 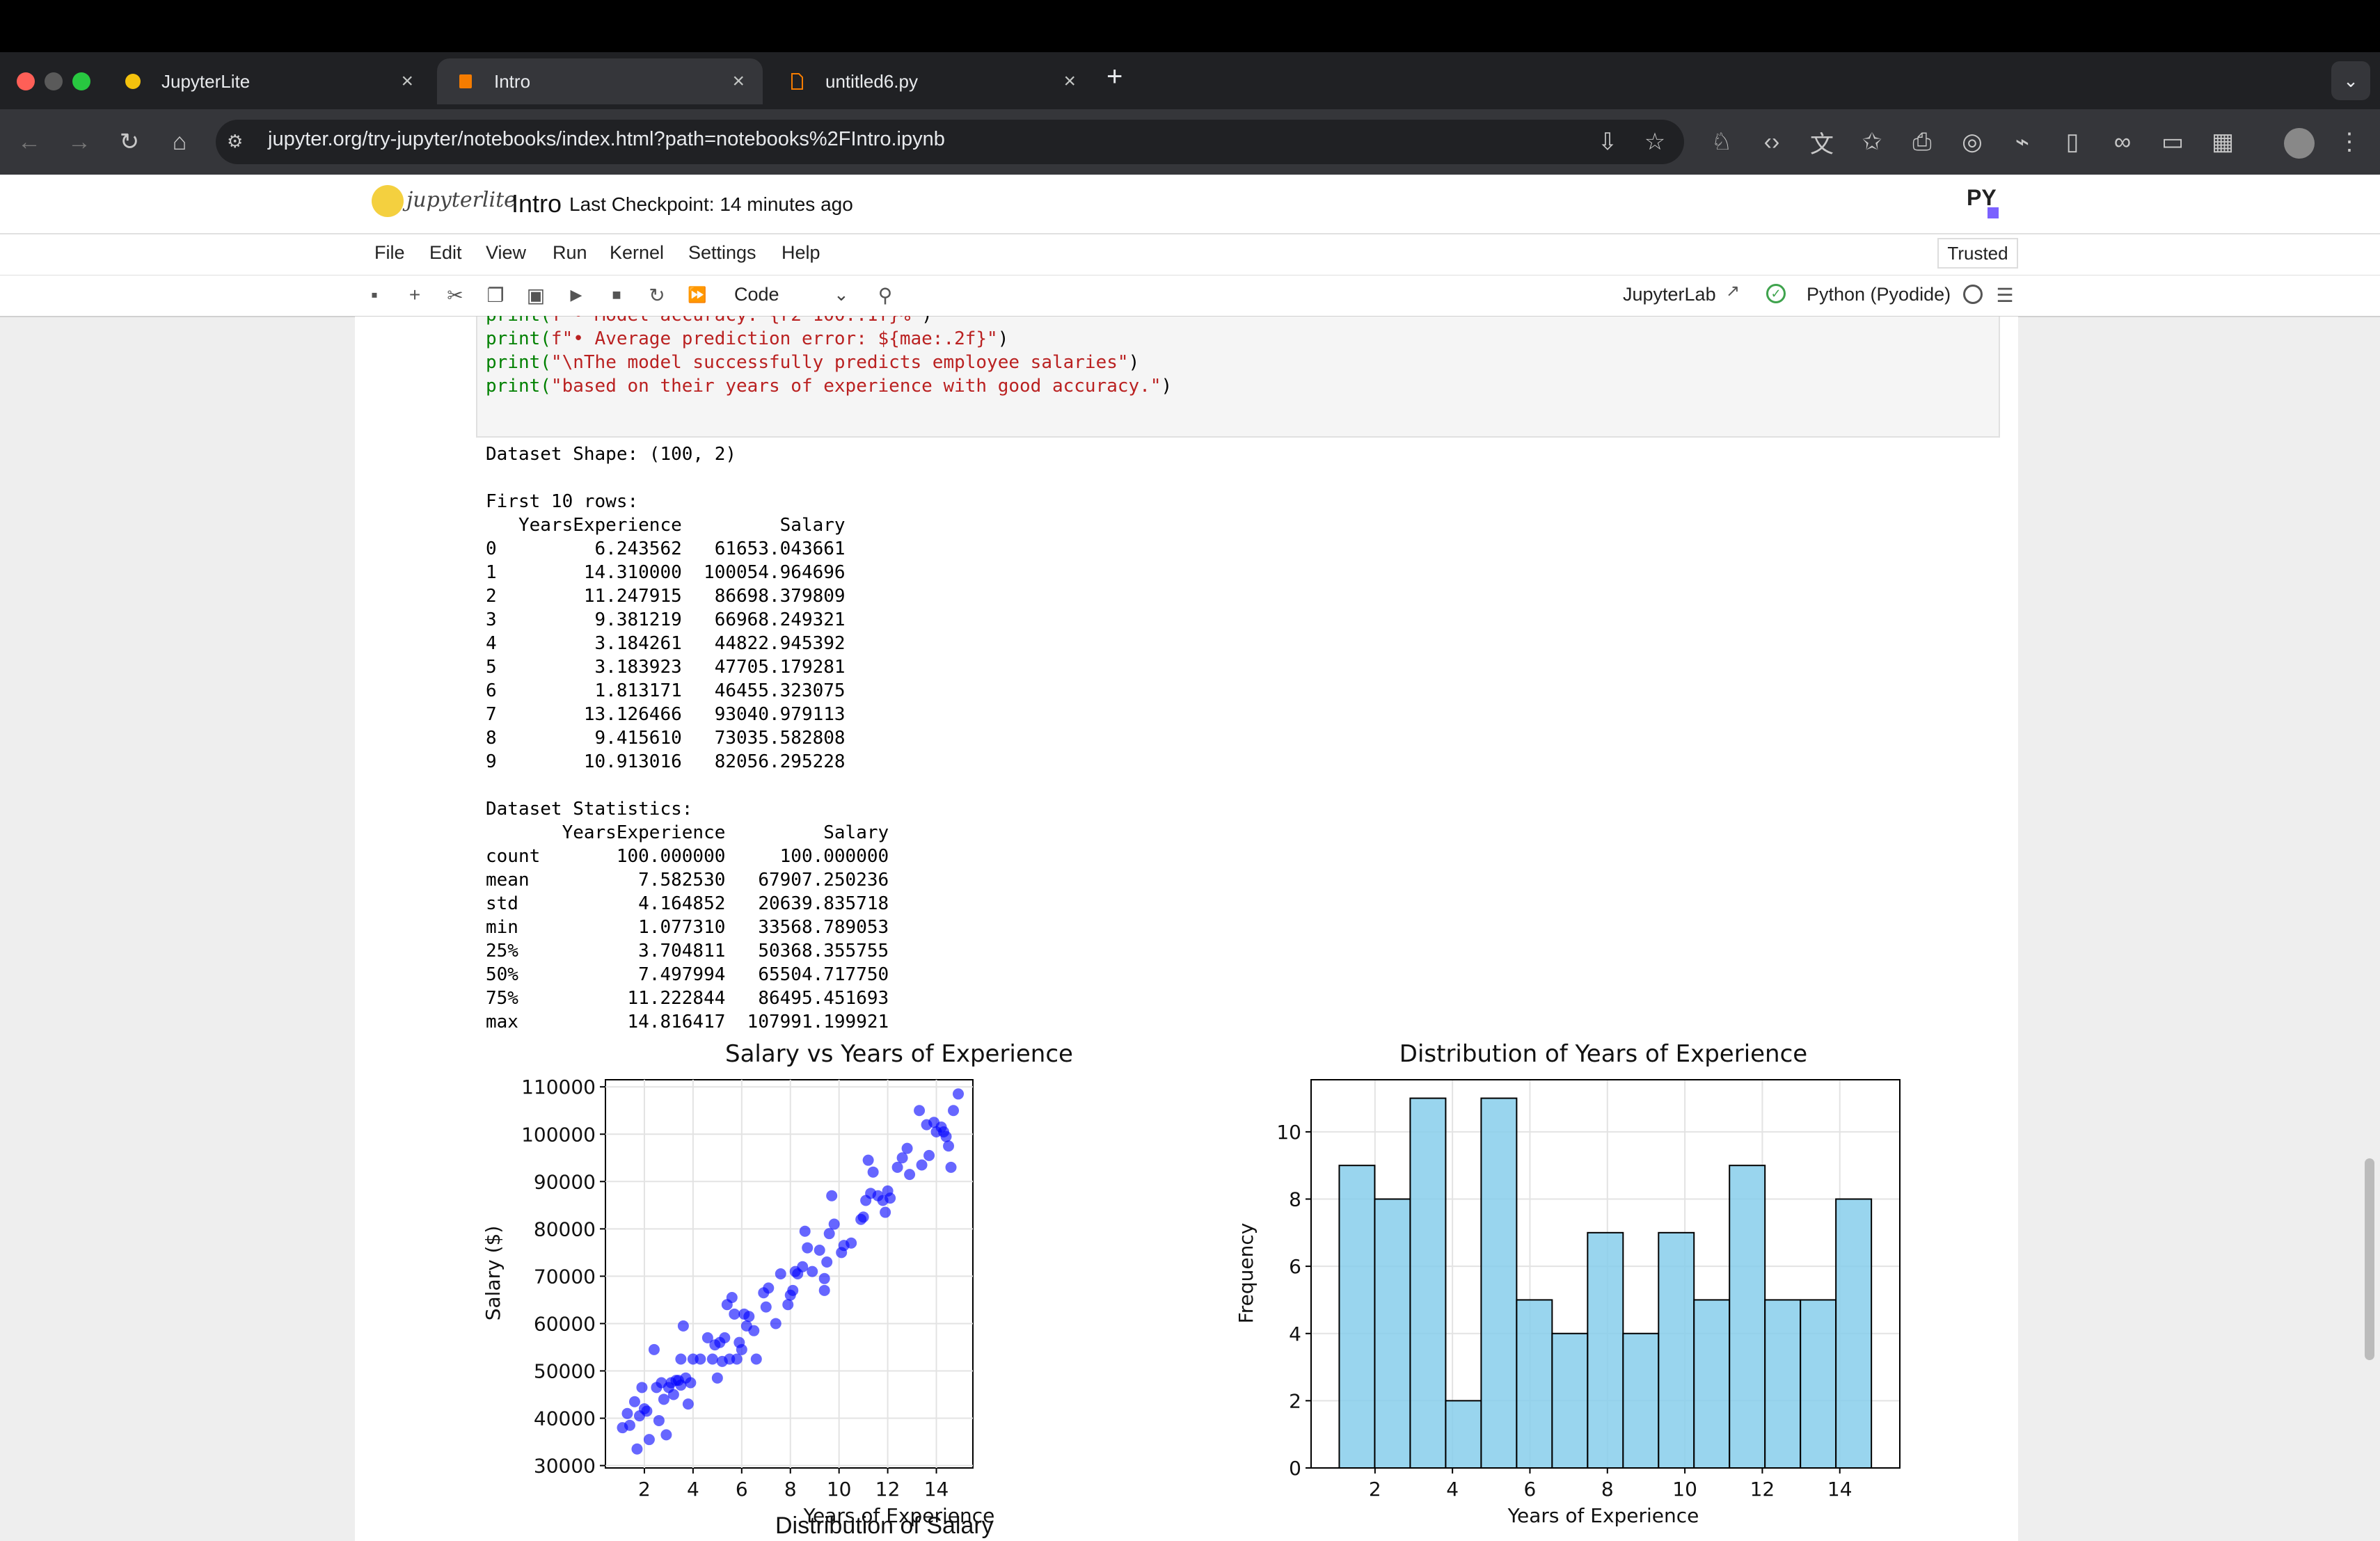 What do you see at coordinates (1295, 1334) in the screenshot?
I see `y-tick-label: 4` at bounding box center [1295, 1334].